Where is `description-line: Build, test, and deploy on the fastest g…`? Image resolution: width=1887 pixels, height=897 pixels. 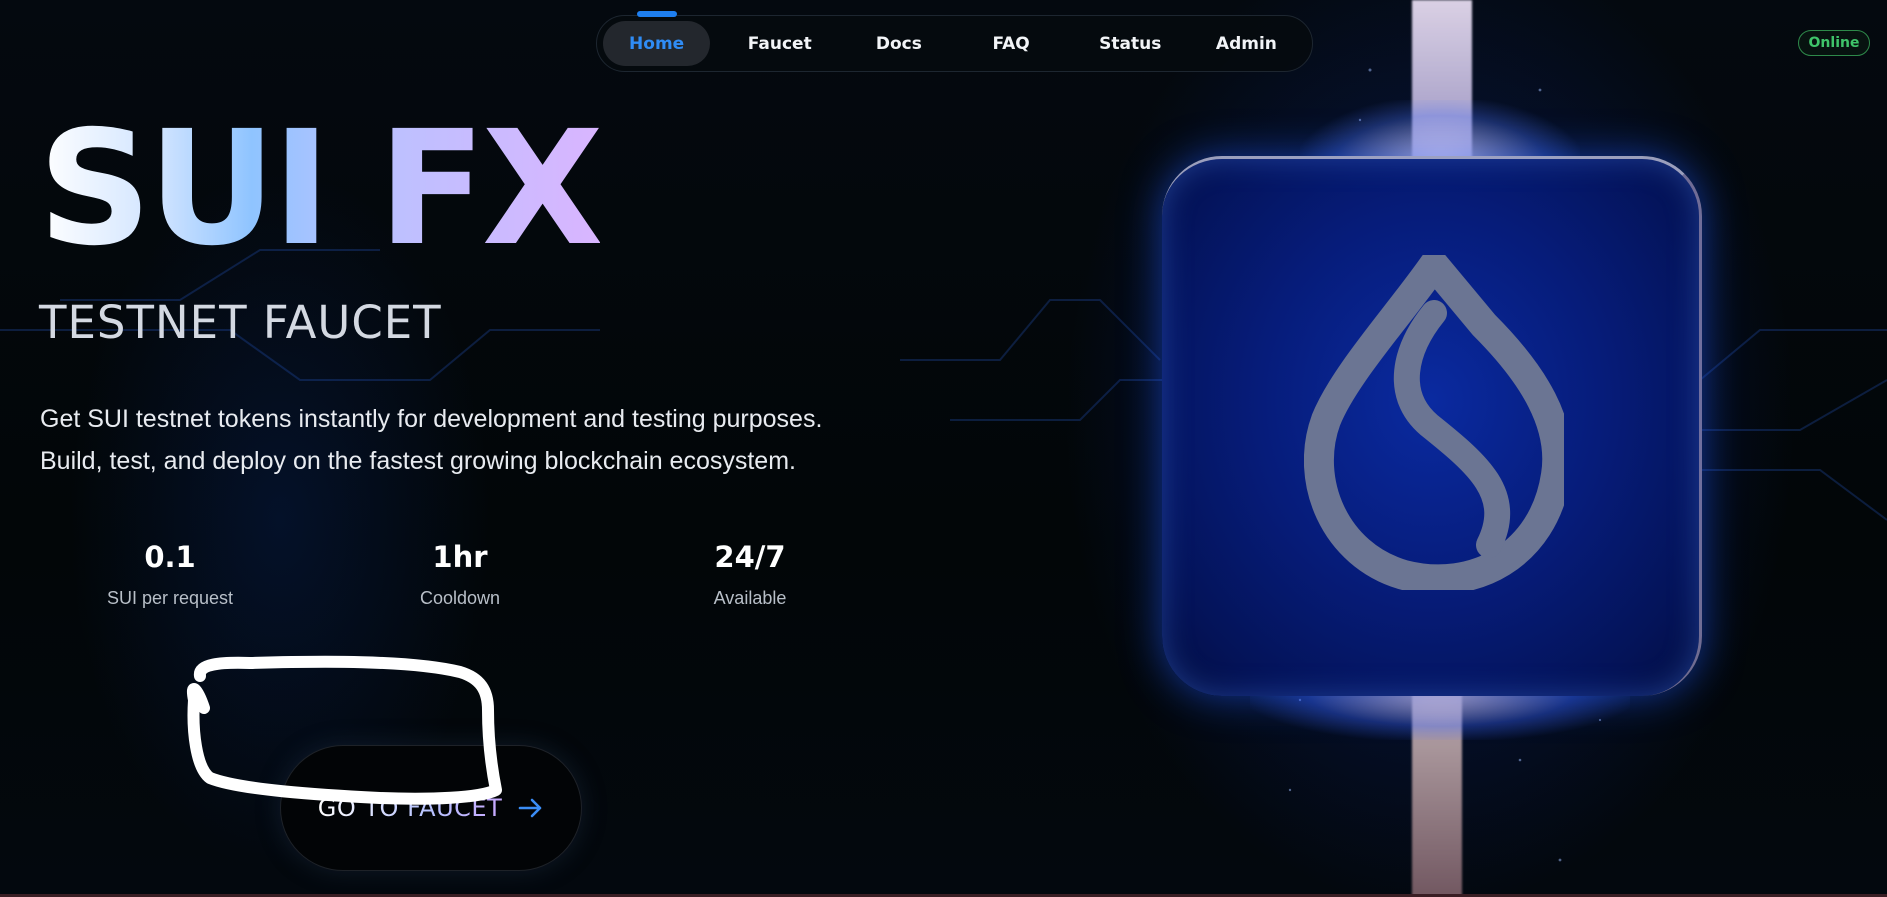
description-line: Build, test, and deploy on the fastest g… is located at coordinates (418, 461).